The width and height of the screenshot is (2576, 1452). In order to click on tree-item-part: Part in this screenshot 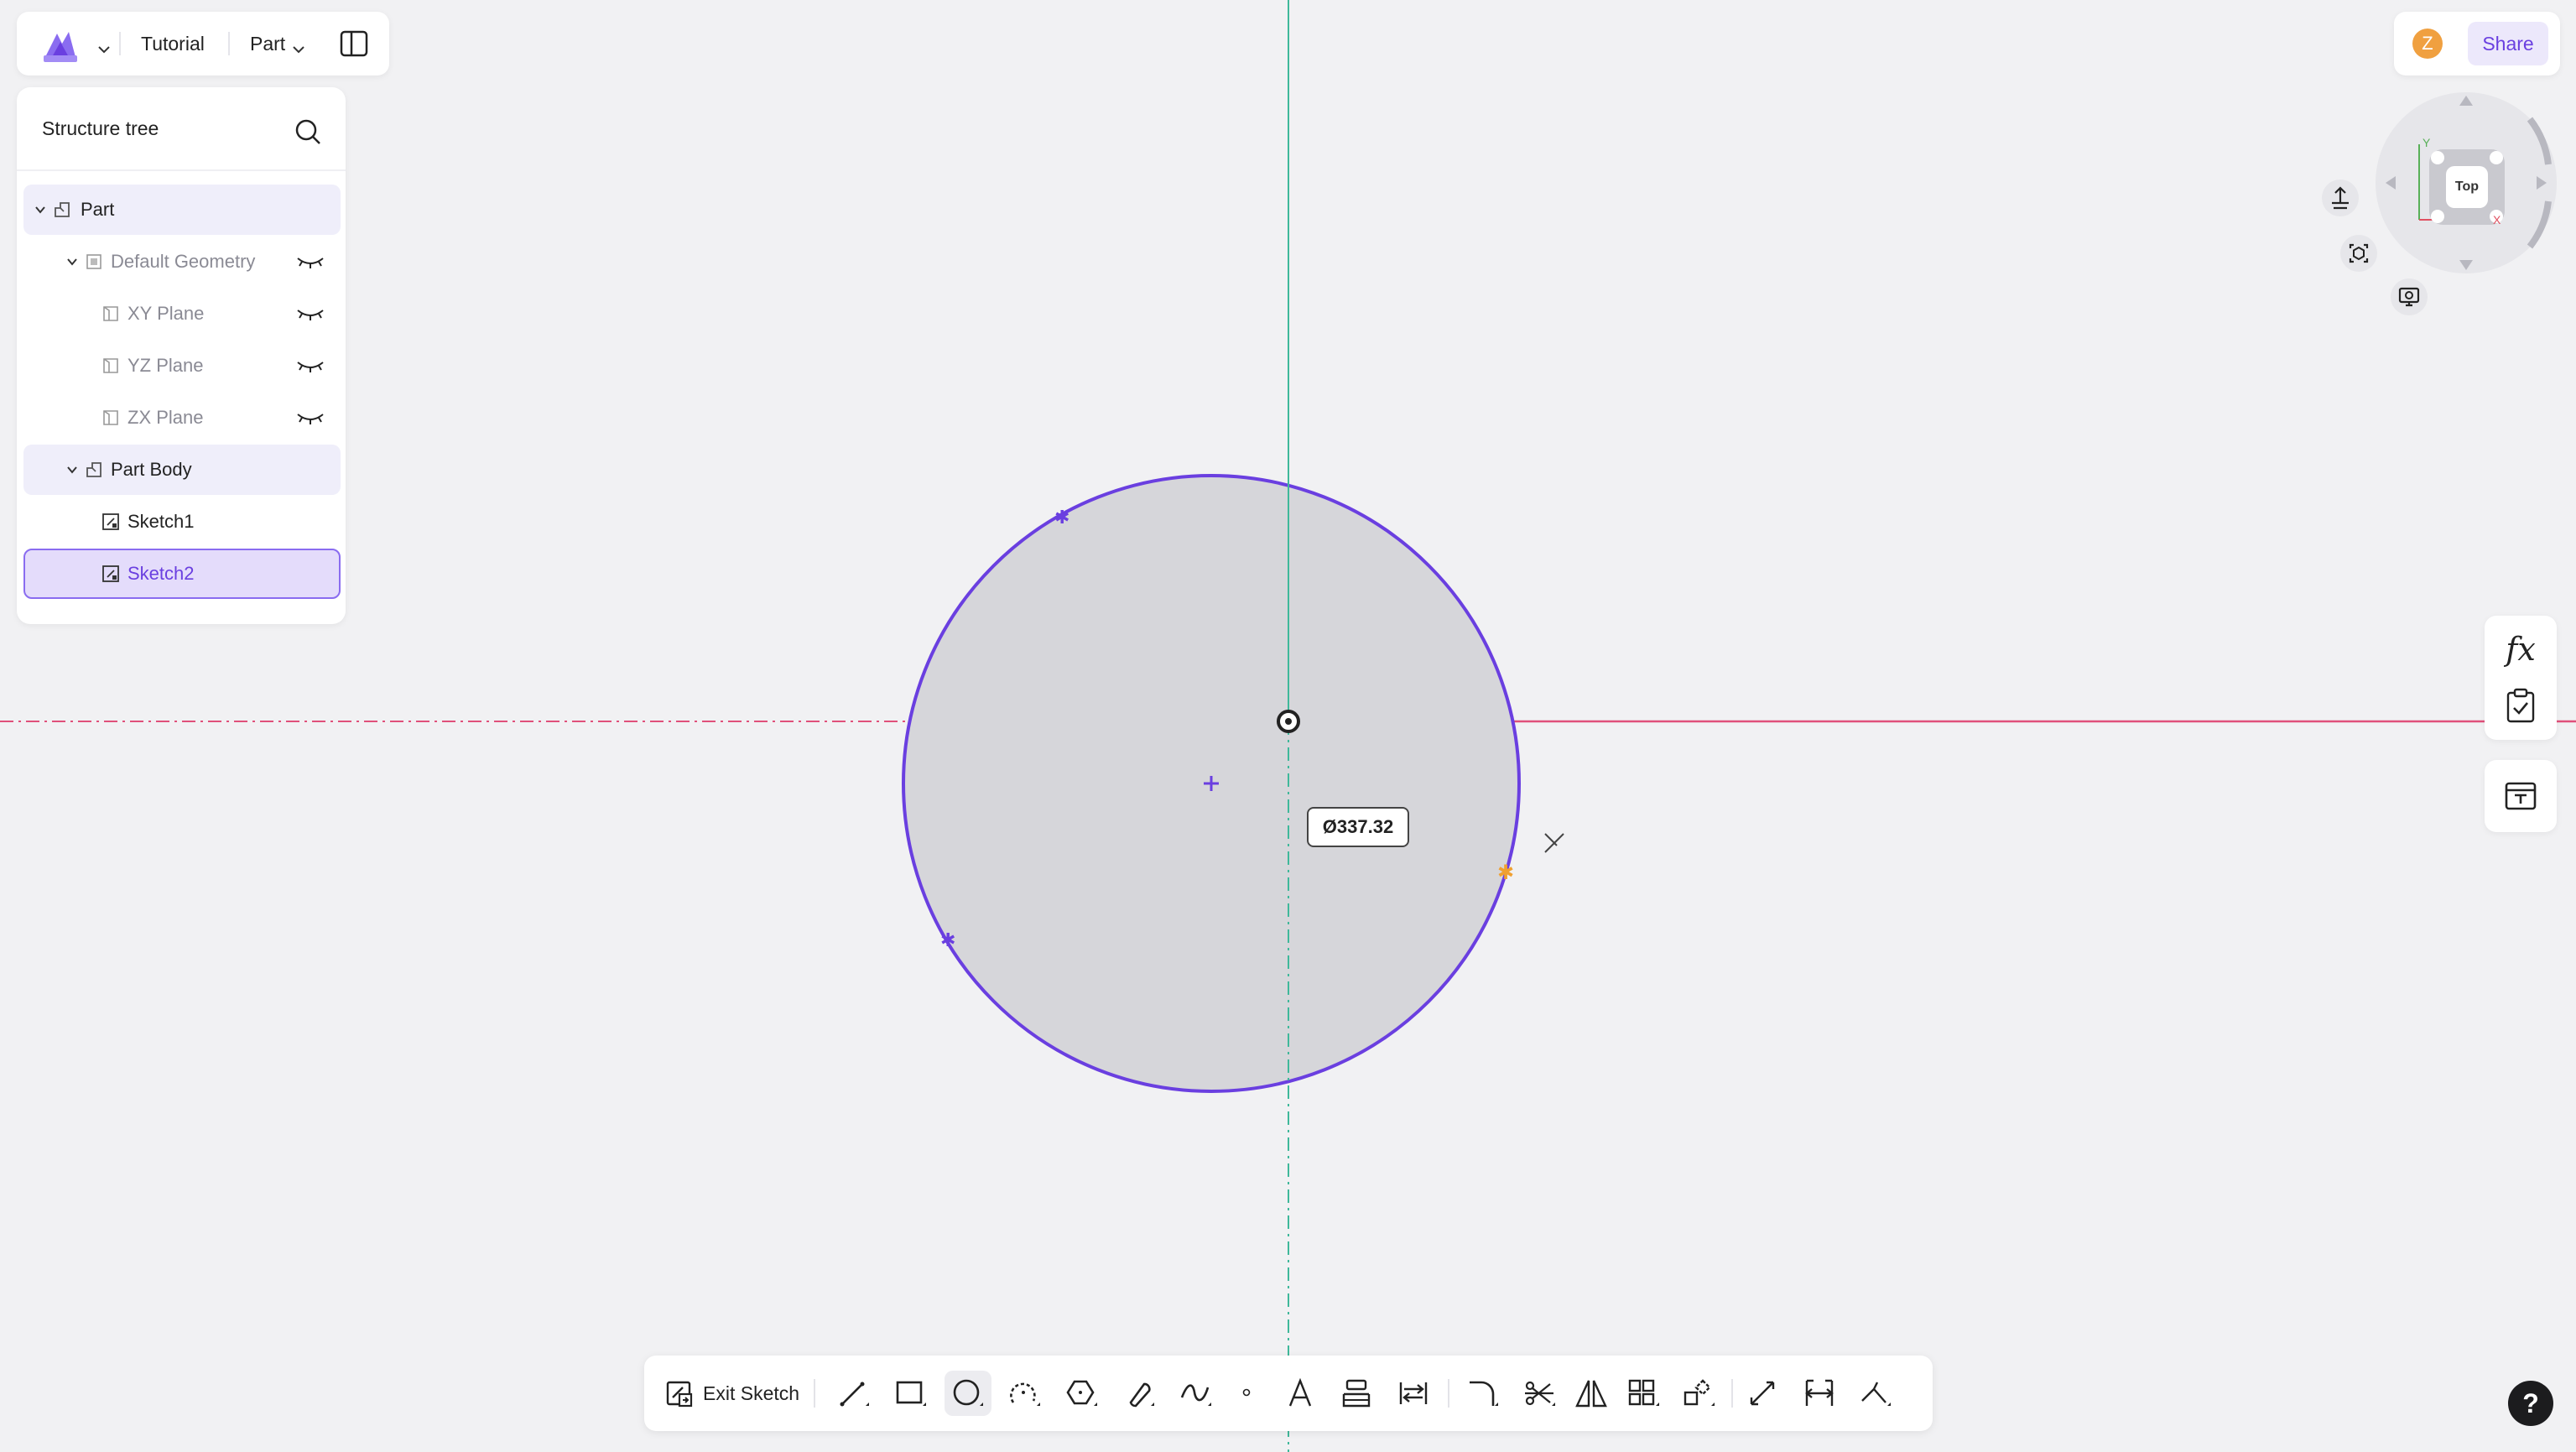, I will do `click(182, 210)`.